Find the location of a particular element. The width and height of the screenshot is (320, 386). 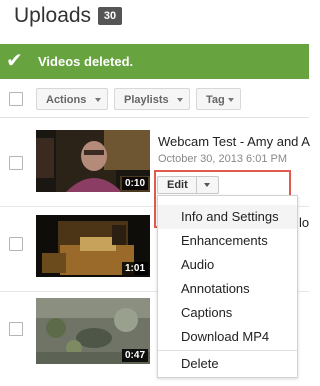

video-duration: 0:10 is located at coordinates (134, 183).